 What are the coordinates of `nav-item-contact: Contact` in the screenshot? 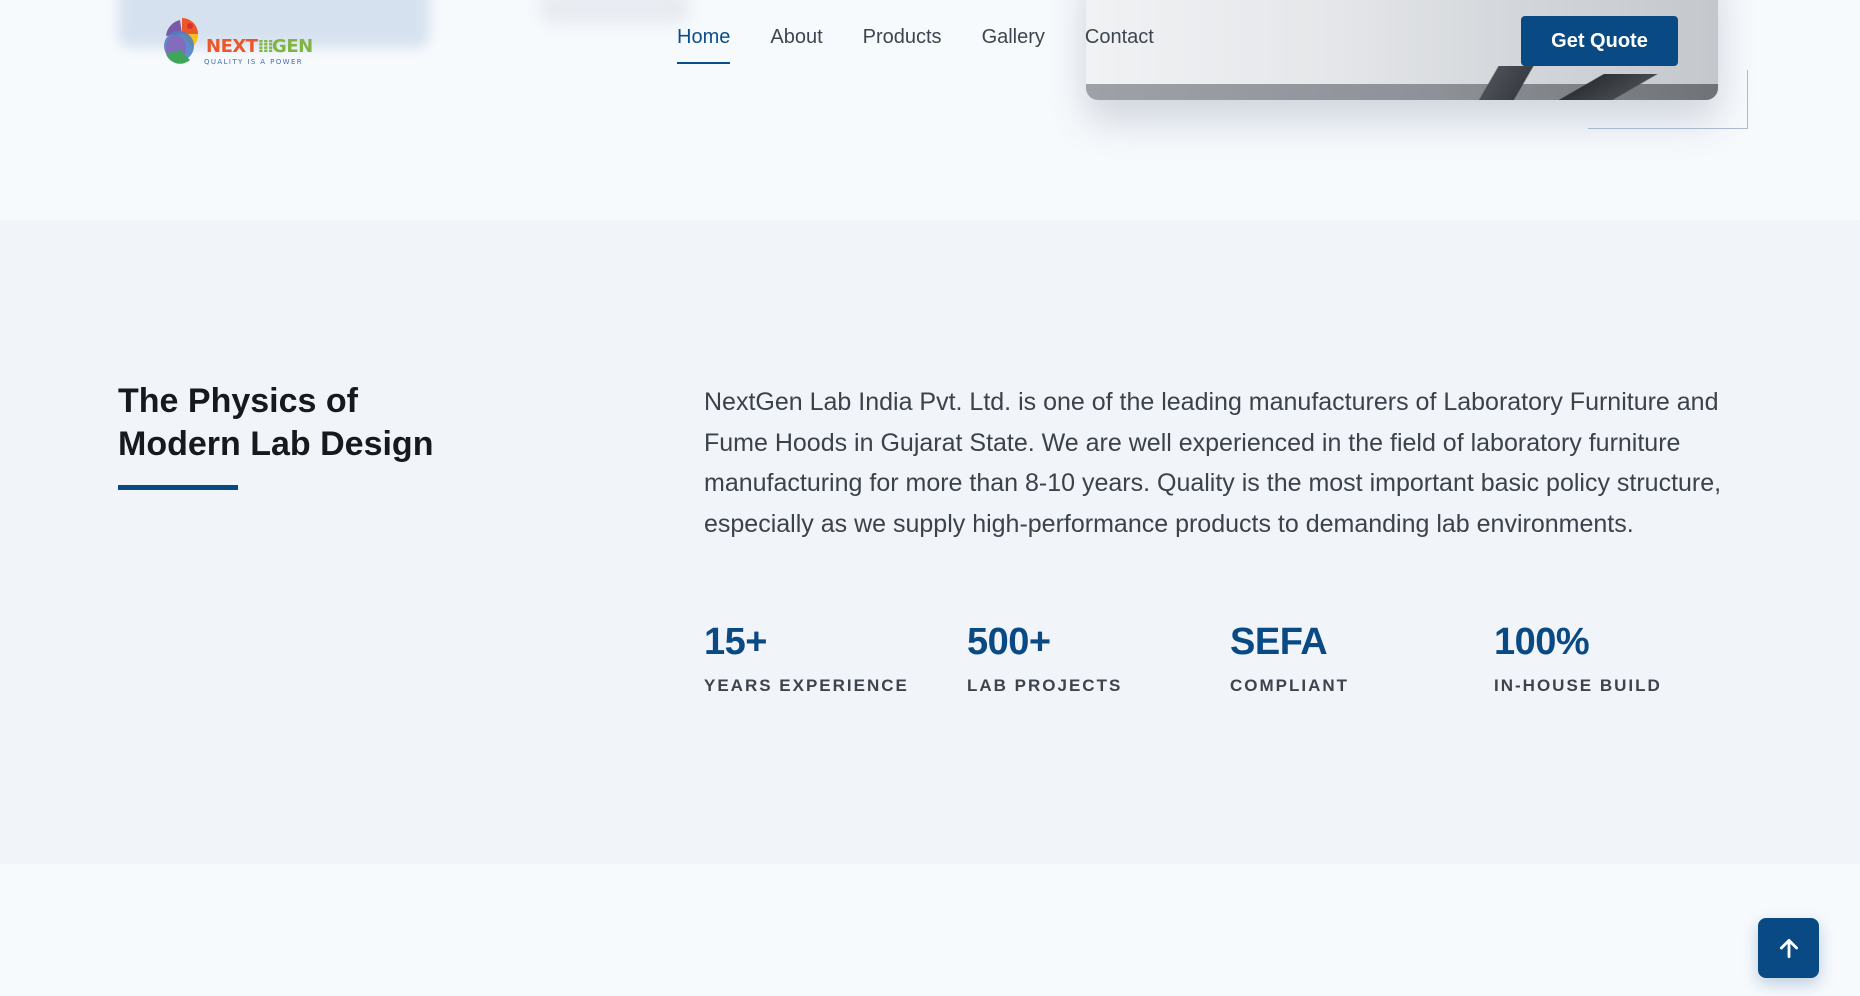 It's located at (1119, 44).